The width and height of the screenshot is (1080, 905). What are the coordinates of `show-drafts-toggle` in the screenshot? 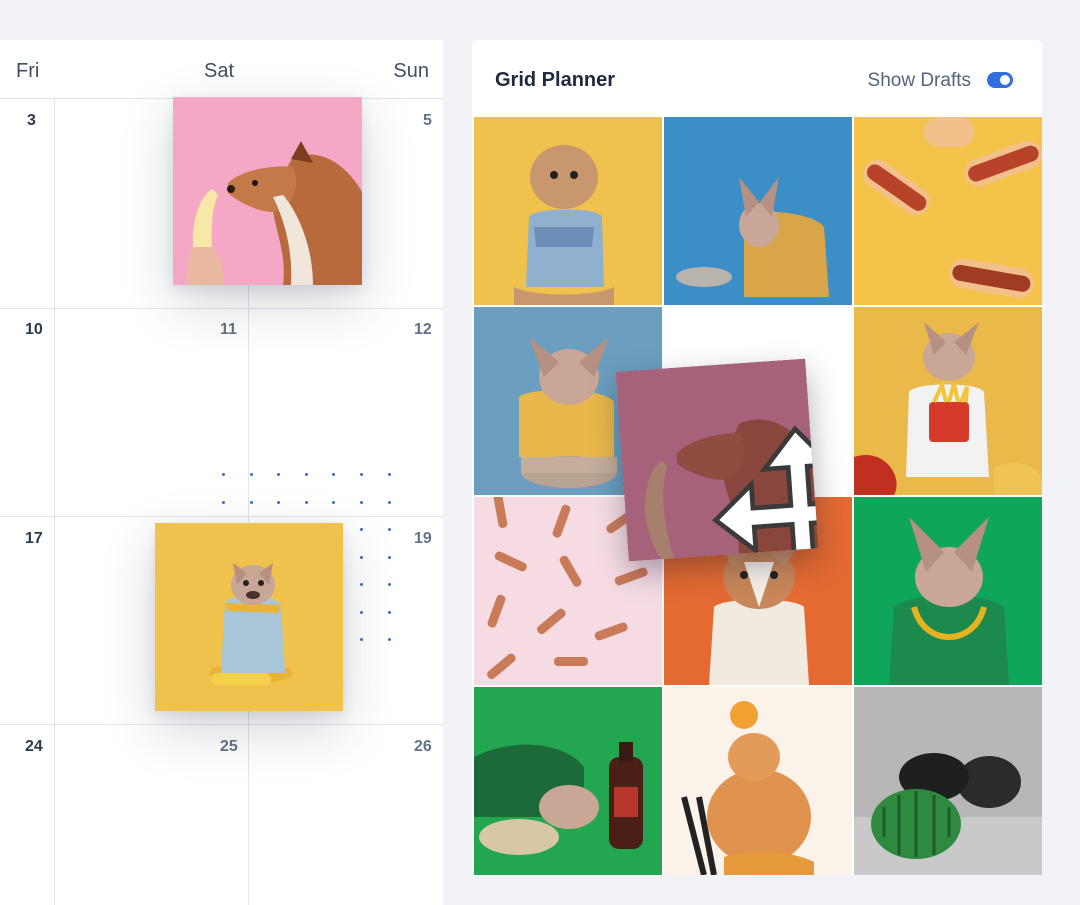 It's located at (1000, 80).